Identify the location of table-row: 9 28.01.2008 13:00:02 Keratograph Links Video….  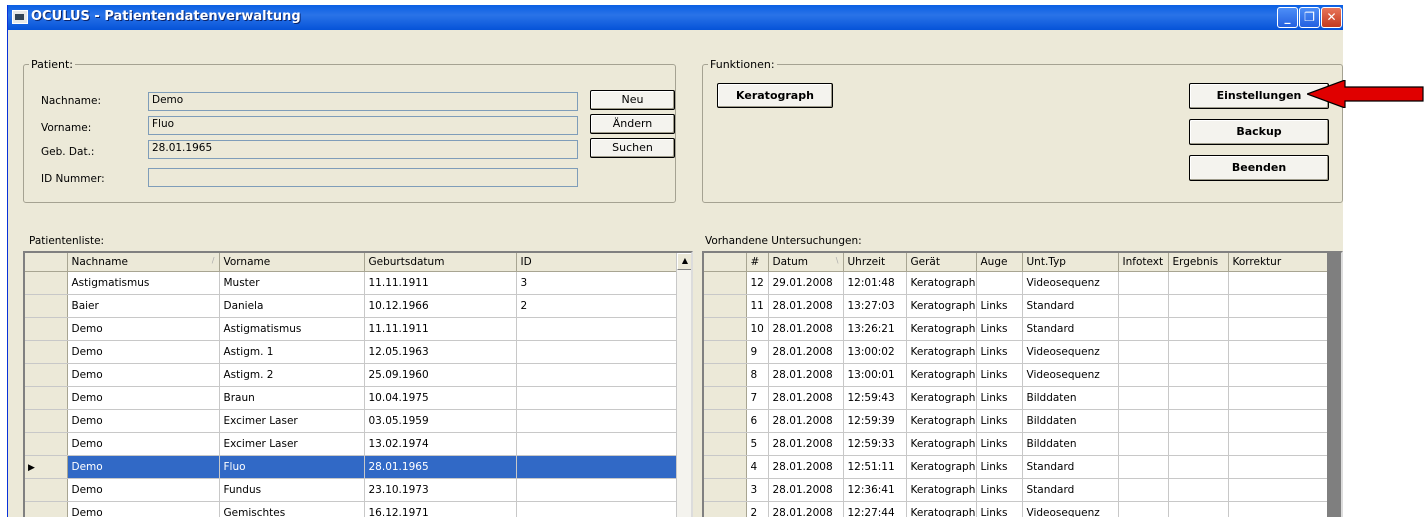
(1016, 352).